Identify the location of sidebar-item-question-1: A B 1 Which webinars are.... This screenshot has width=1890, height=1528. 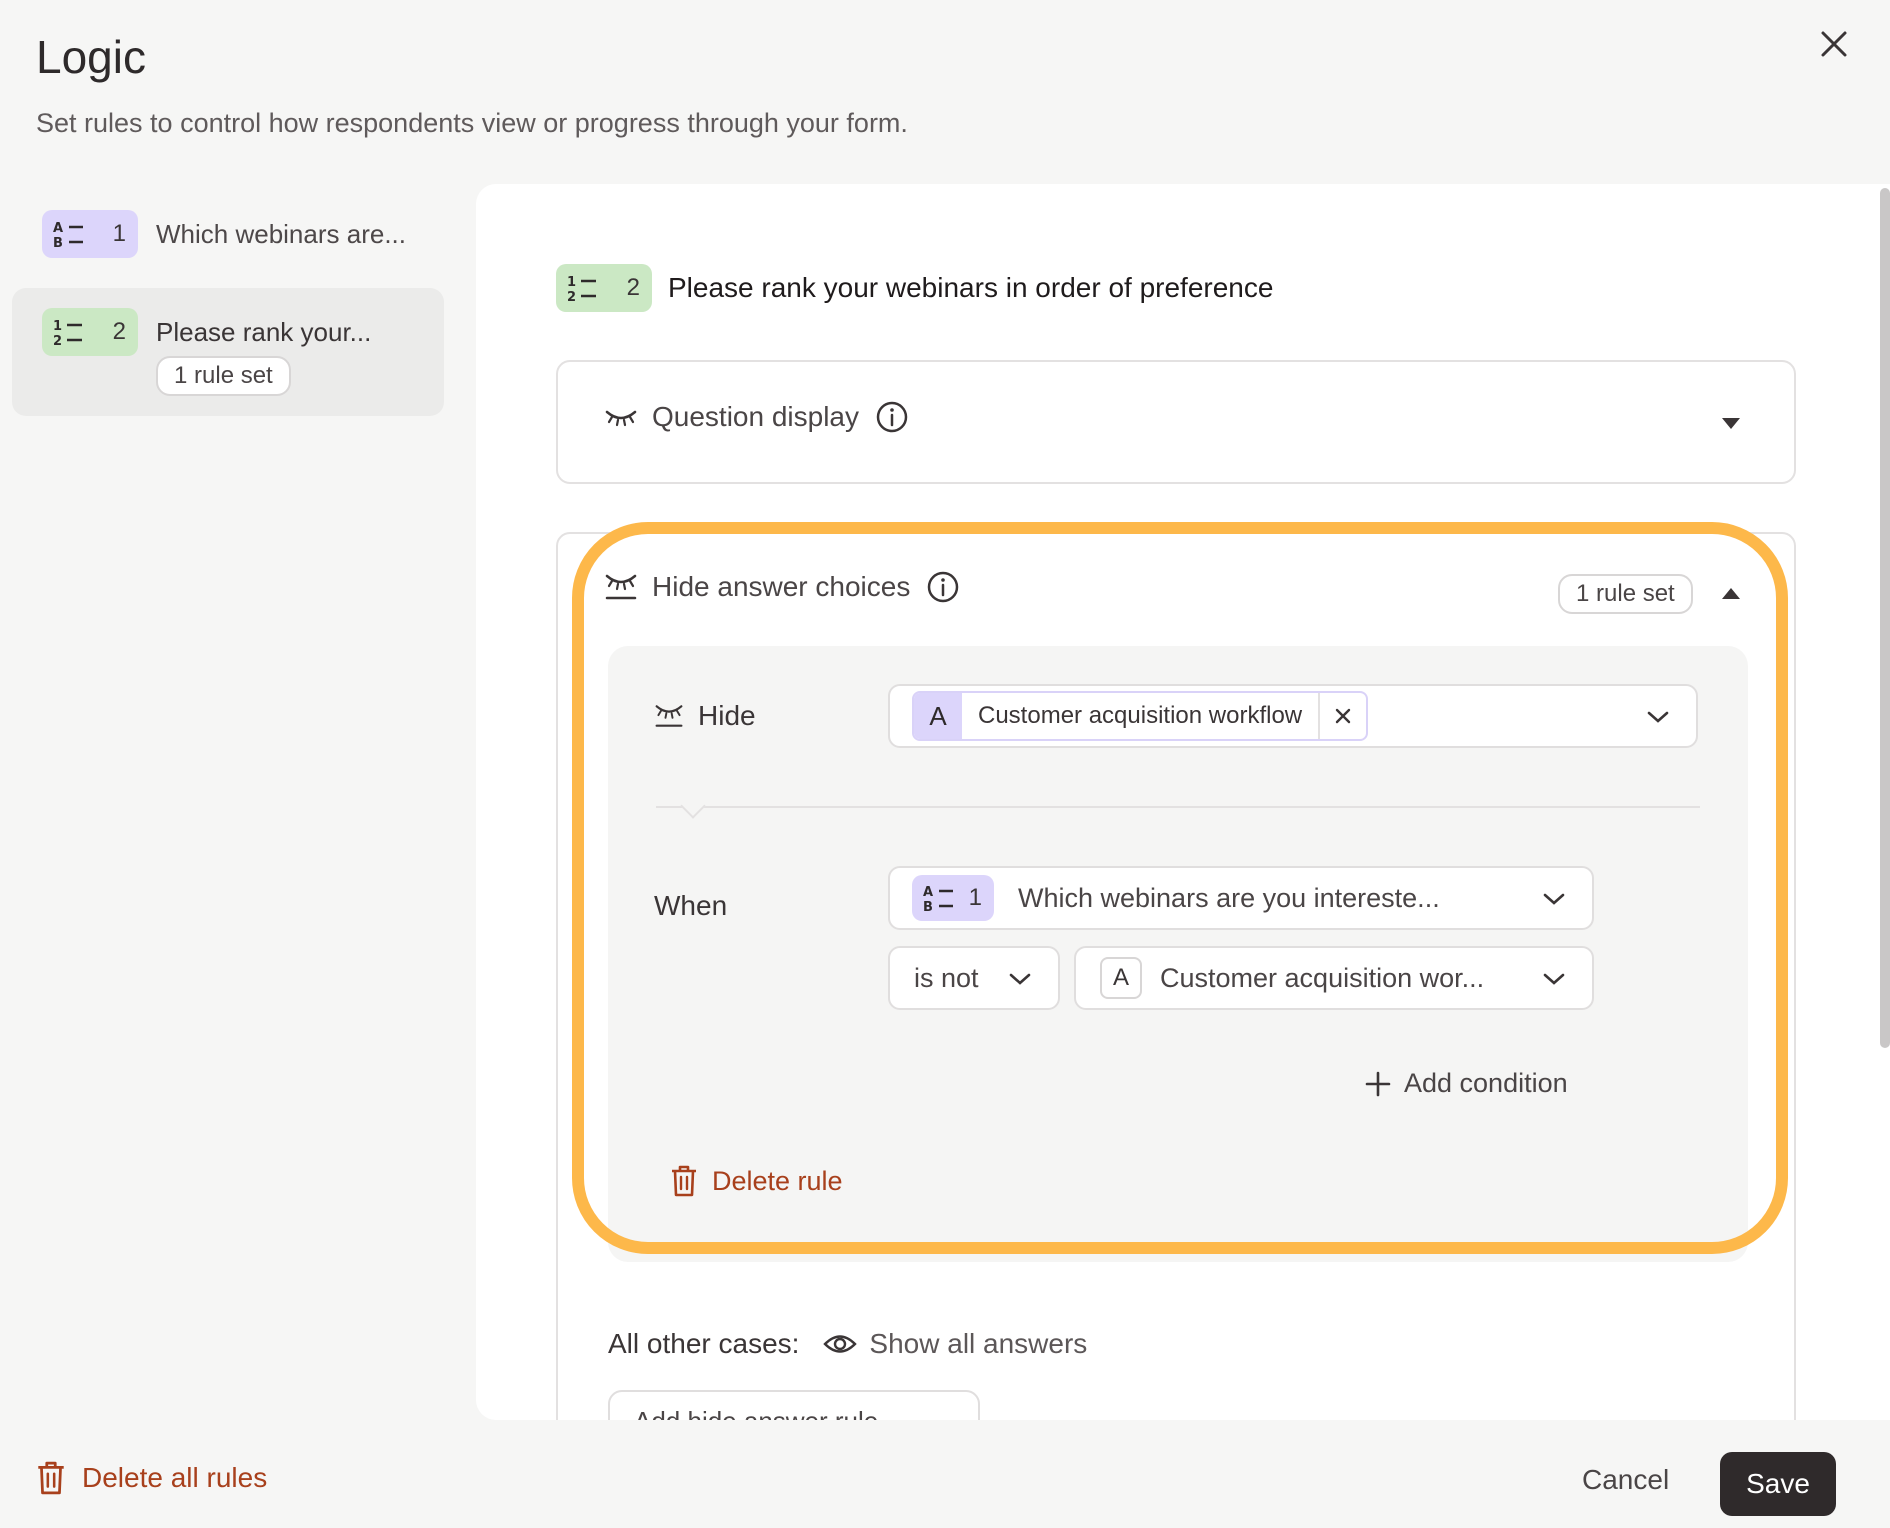
(228, 234).